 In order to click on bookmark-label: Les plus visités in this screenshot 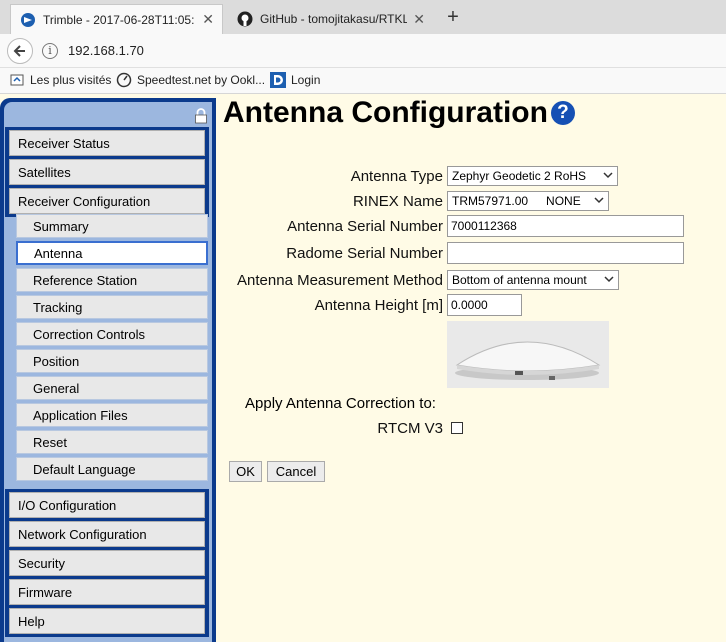, I will do `click(71, 80)`.